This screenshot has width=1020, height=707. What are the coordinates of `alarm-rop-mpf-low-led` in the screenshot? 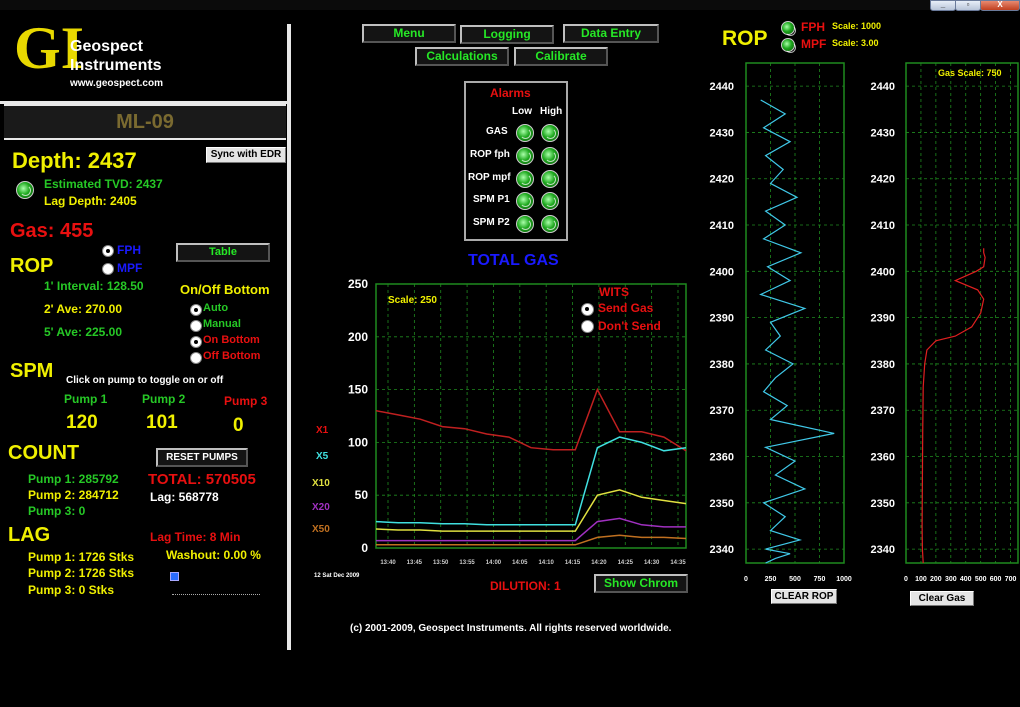 It's located at (525, 179).